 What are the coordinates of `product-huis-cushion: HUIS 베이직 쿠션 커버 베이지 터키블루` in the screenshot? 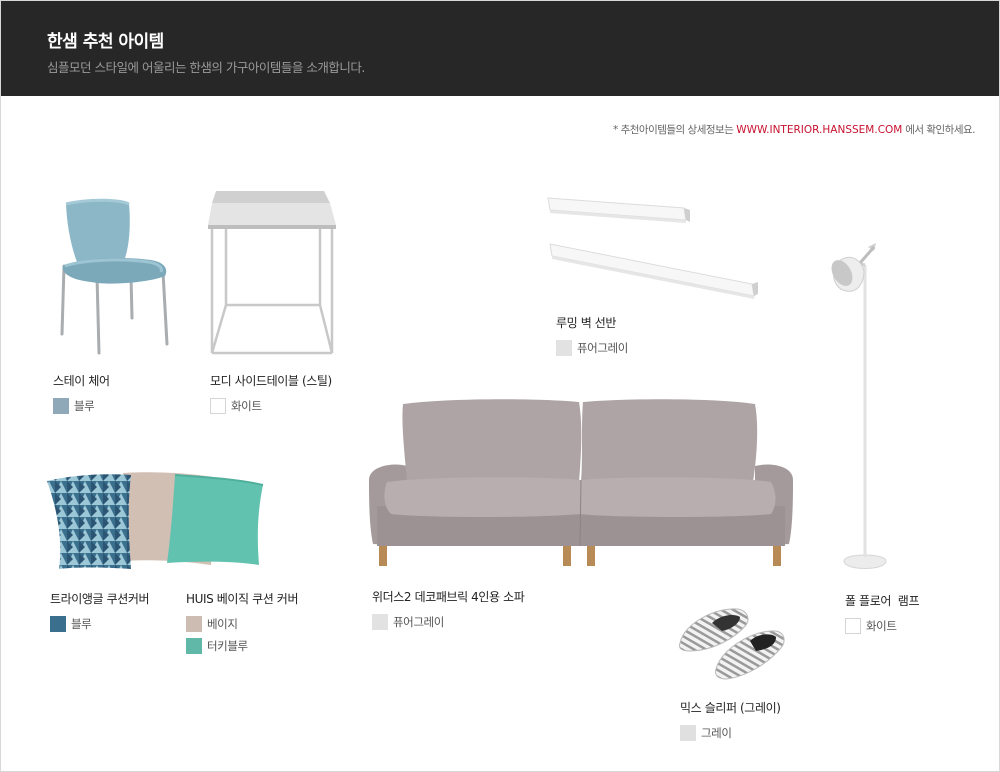 It's located at (242, 622).